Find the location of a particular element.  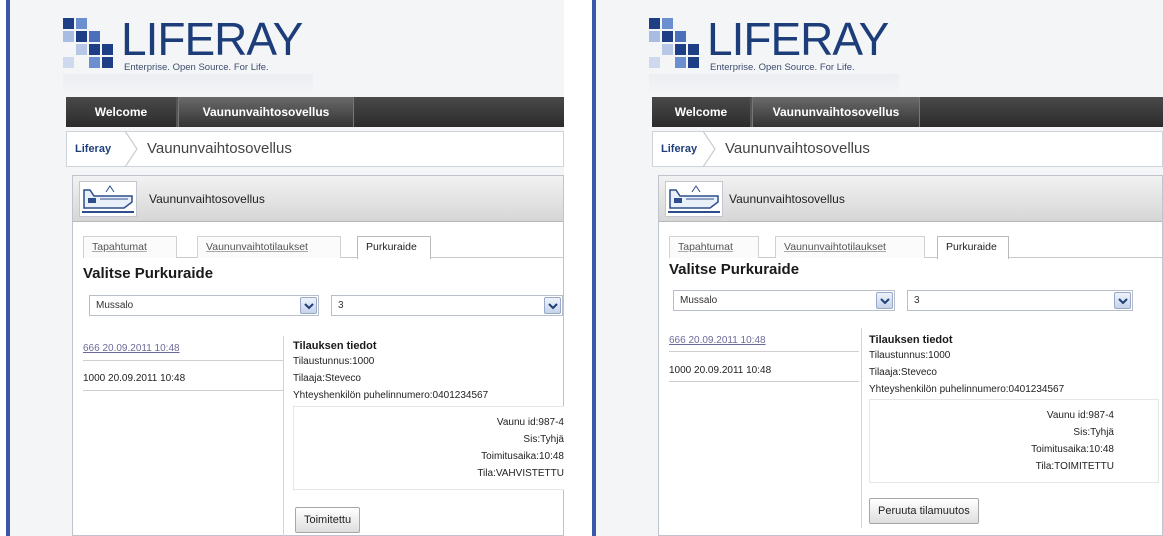

delivered-button: Toimitettu is located at coordinates (328, 520).